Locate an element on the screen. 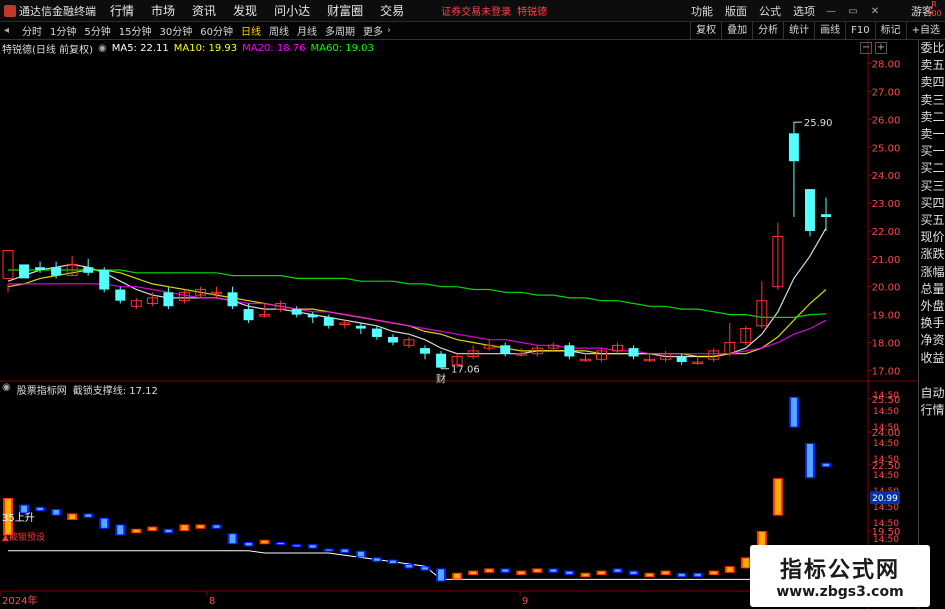 The image size is (945, 609). right-panel-item: 外盘 is located at coordinates (932, 306).